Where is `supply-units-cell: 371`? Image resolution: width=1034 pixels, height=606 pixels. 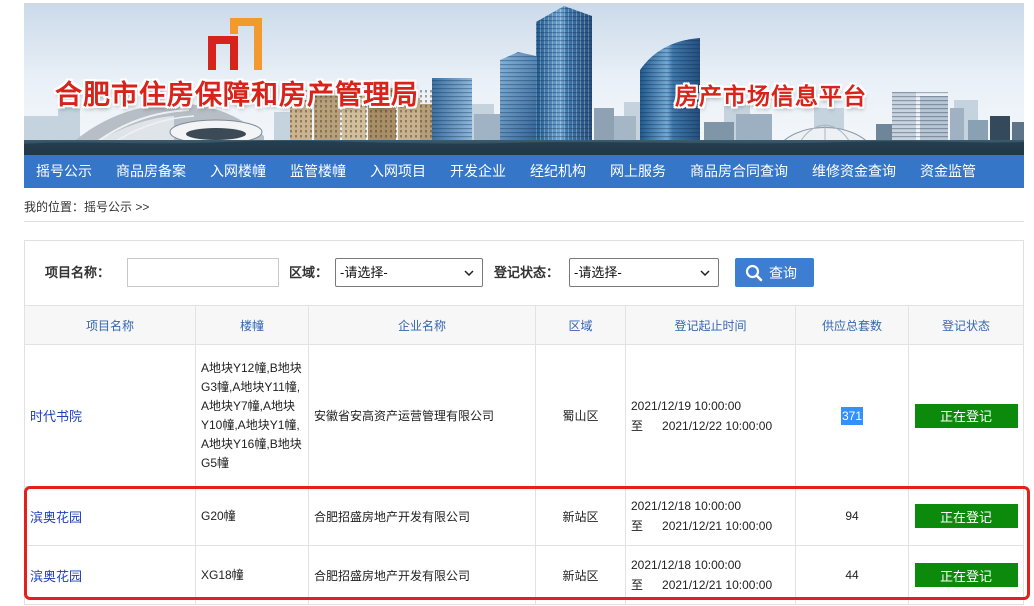 supply-units-cell: 371 is located at coordinates (852, 415).